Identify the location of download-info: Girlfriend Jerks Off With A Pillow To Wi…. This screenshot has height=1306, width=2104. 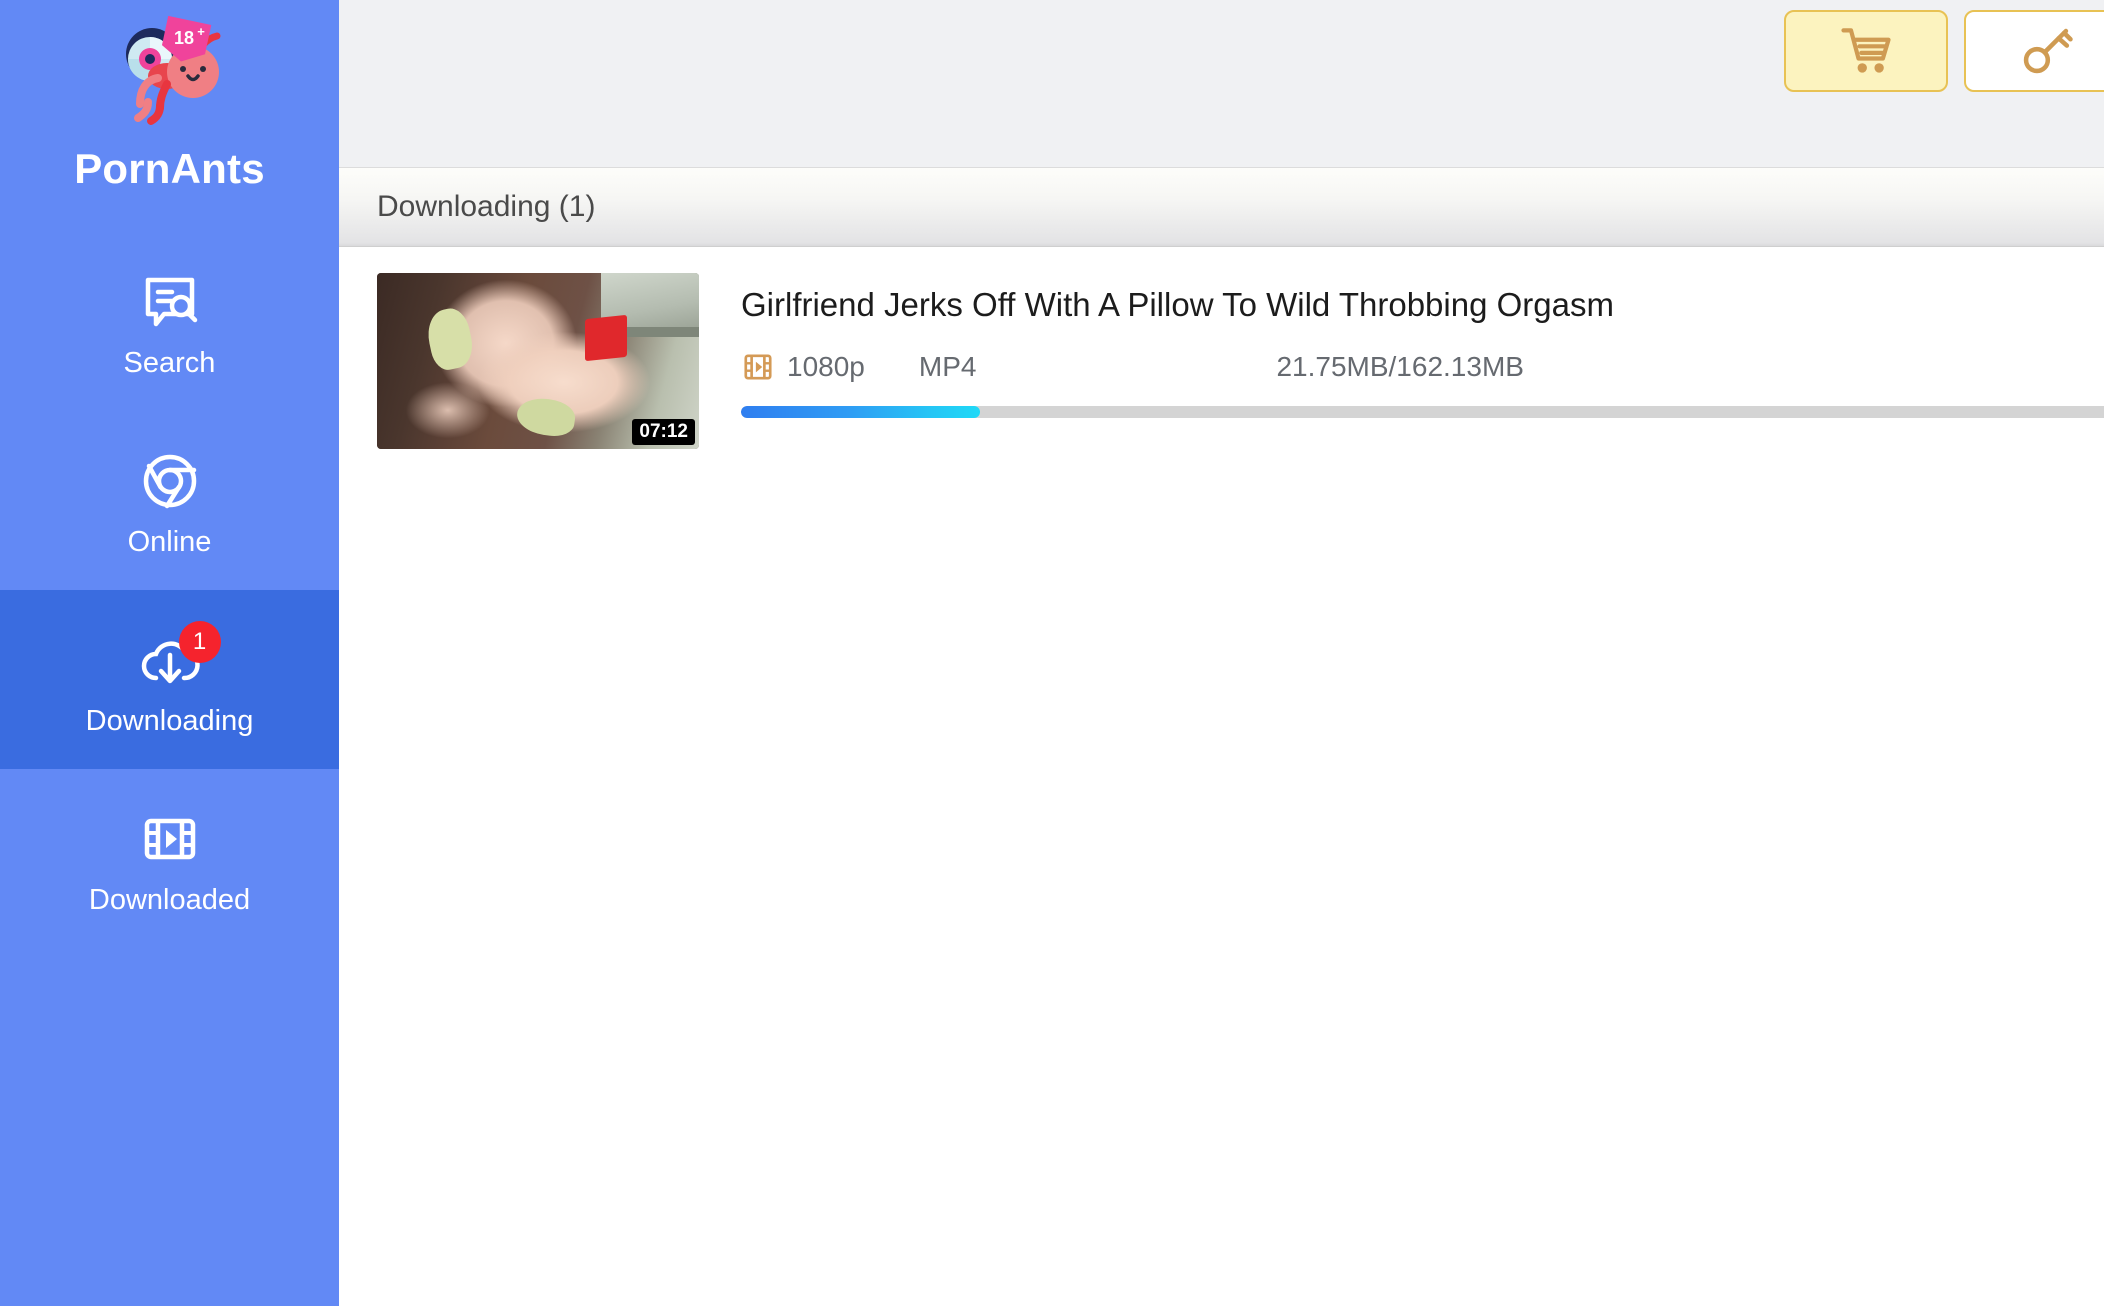
(1401, 346).